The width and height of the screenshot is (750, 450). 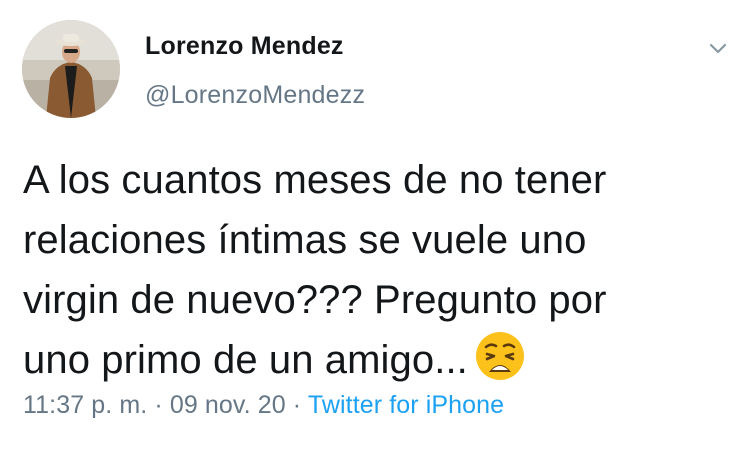 What do you see at coordinates (85, 405) in the screenshot?
I see `tweet-time: 11:37 p. m.` at bounding box center [85, 405].